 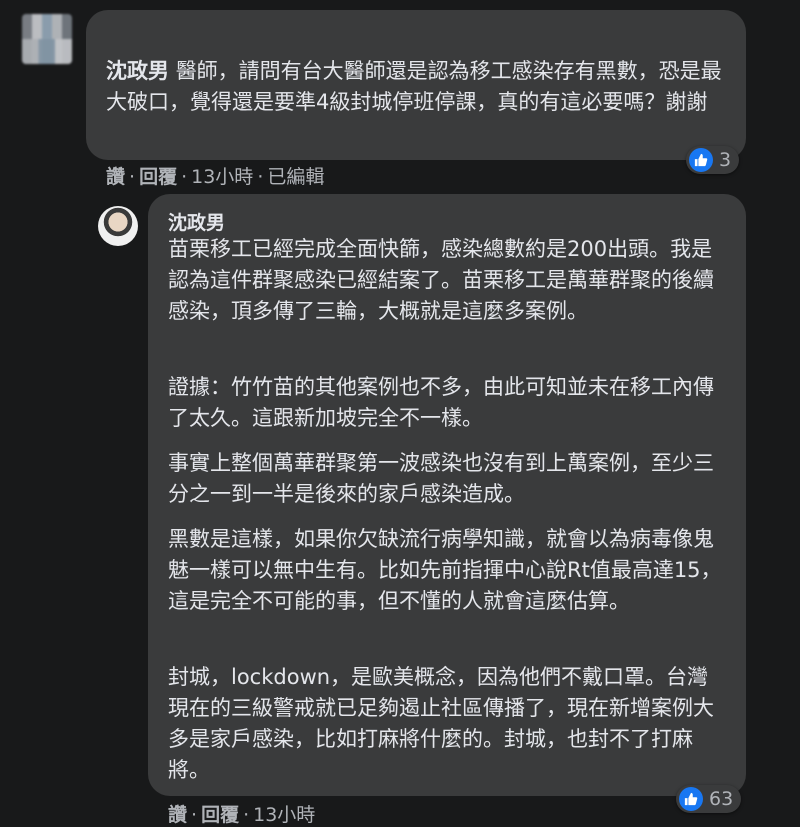 I want to click on reply-reaction-summary: 63, so click(x=709, y=799).